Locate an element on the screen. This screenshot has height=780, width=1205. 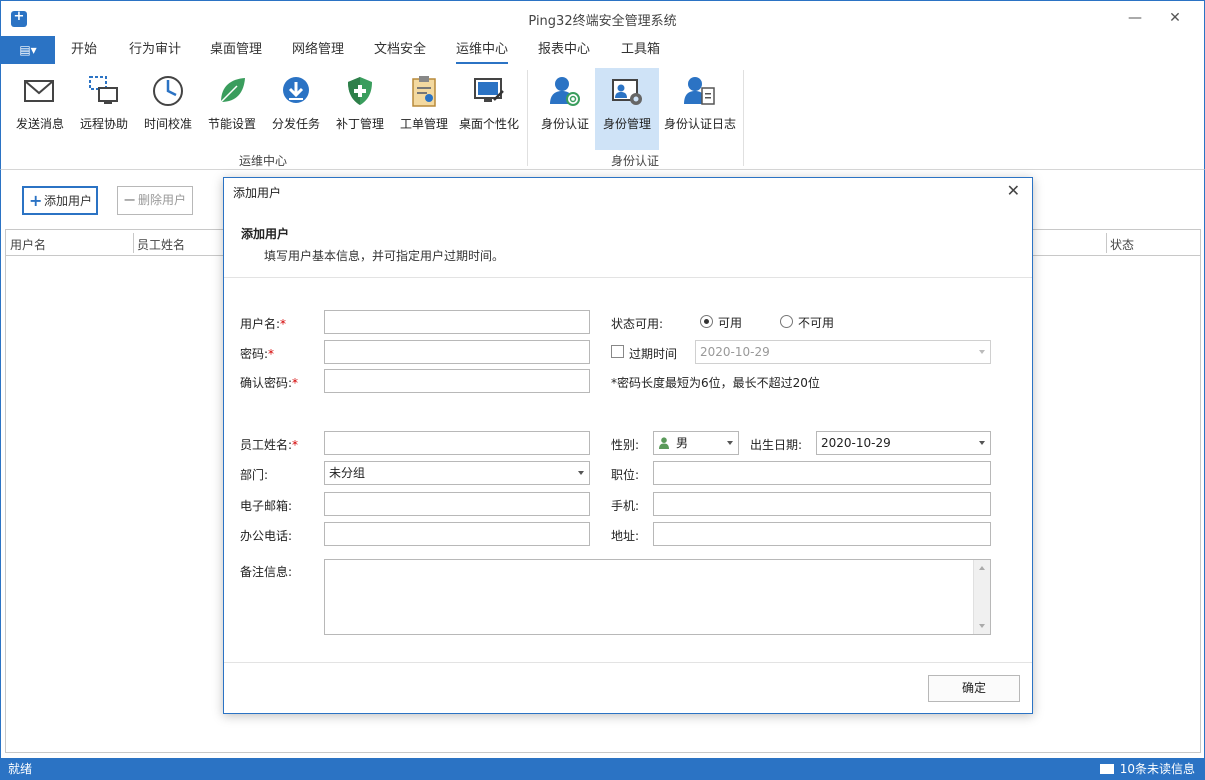
minimize-button: — is located at coordinates (1135, 18).